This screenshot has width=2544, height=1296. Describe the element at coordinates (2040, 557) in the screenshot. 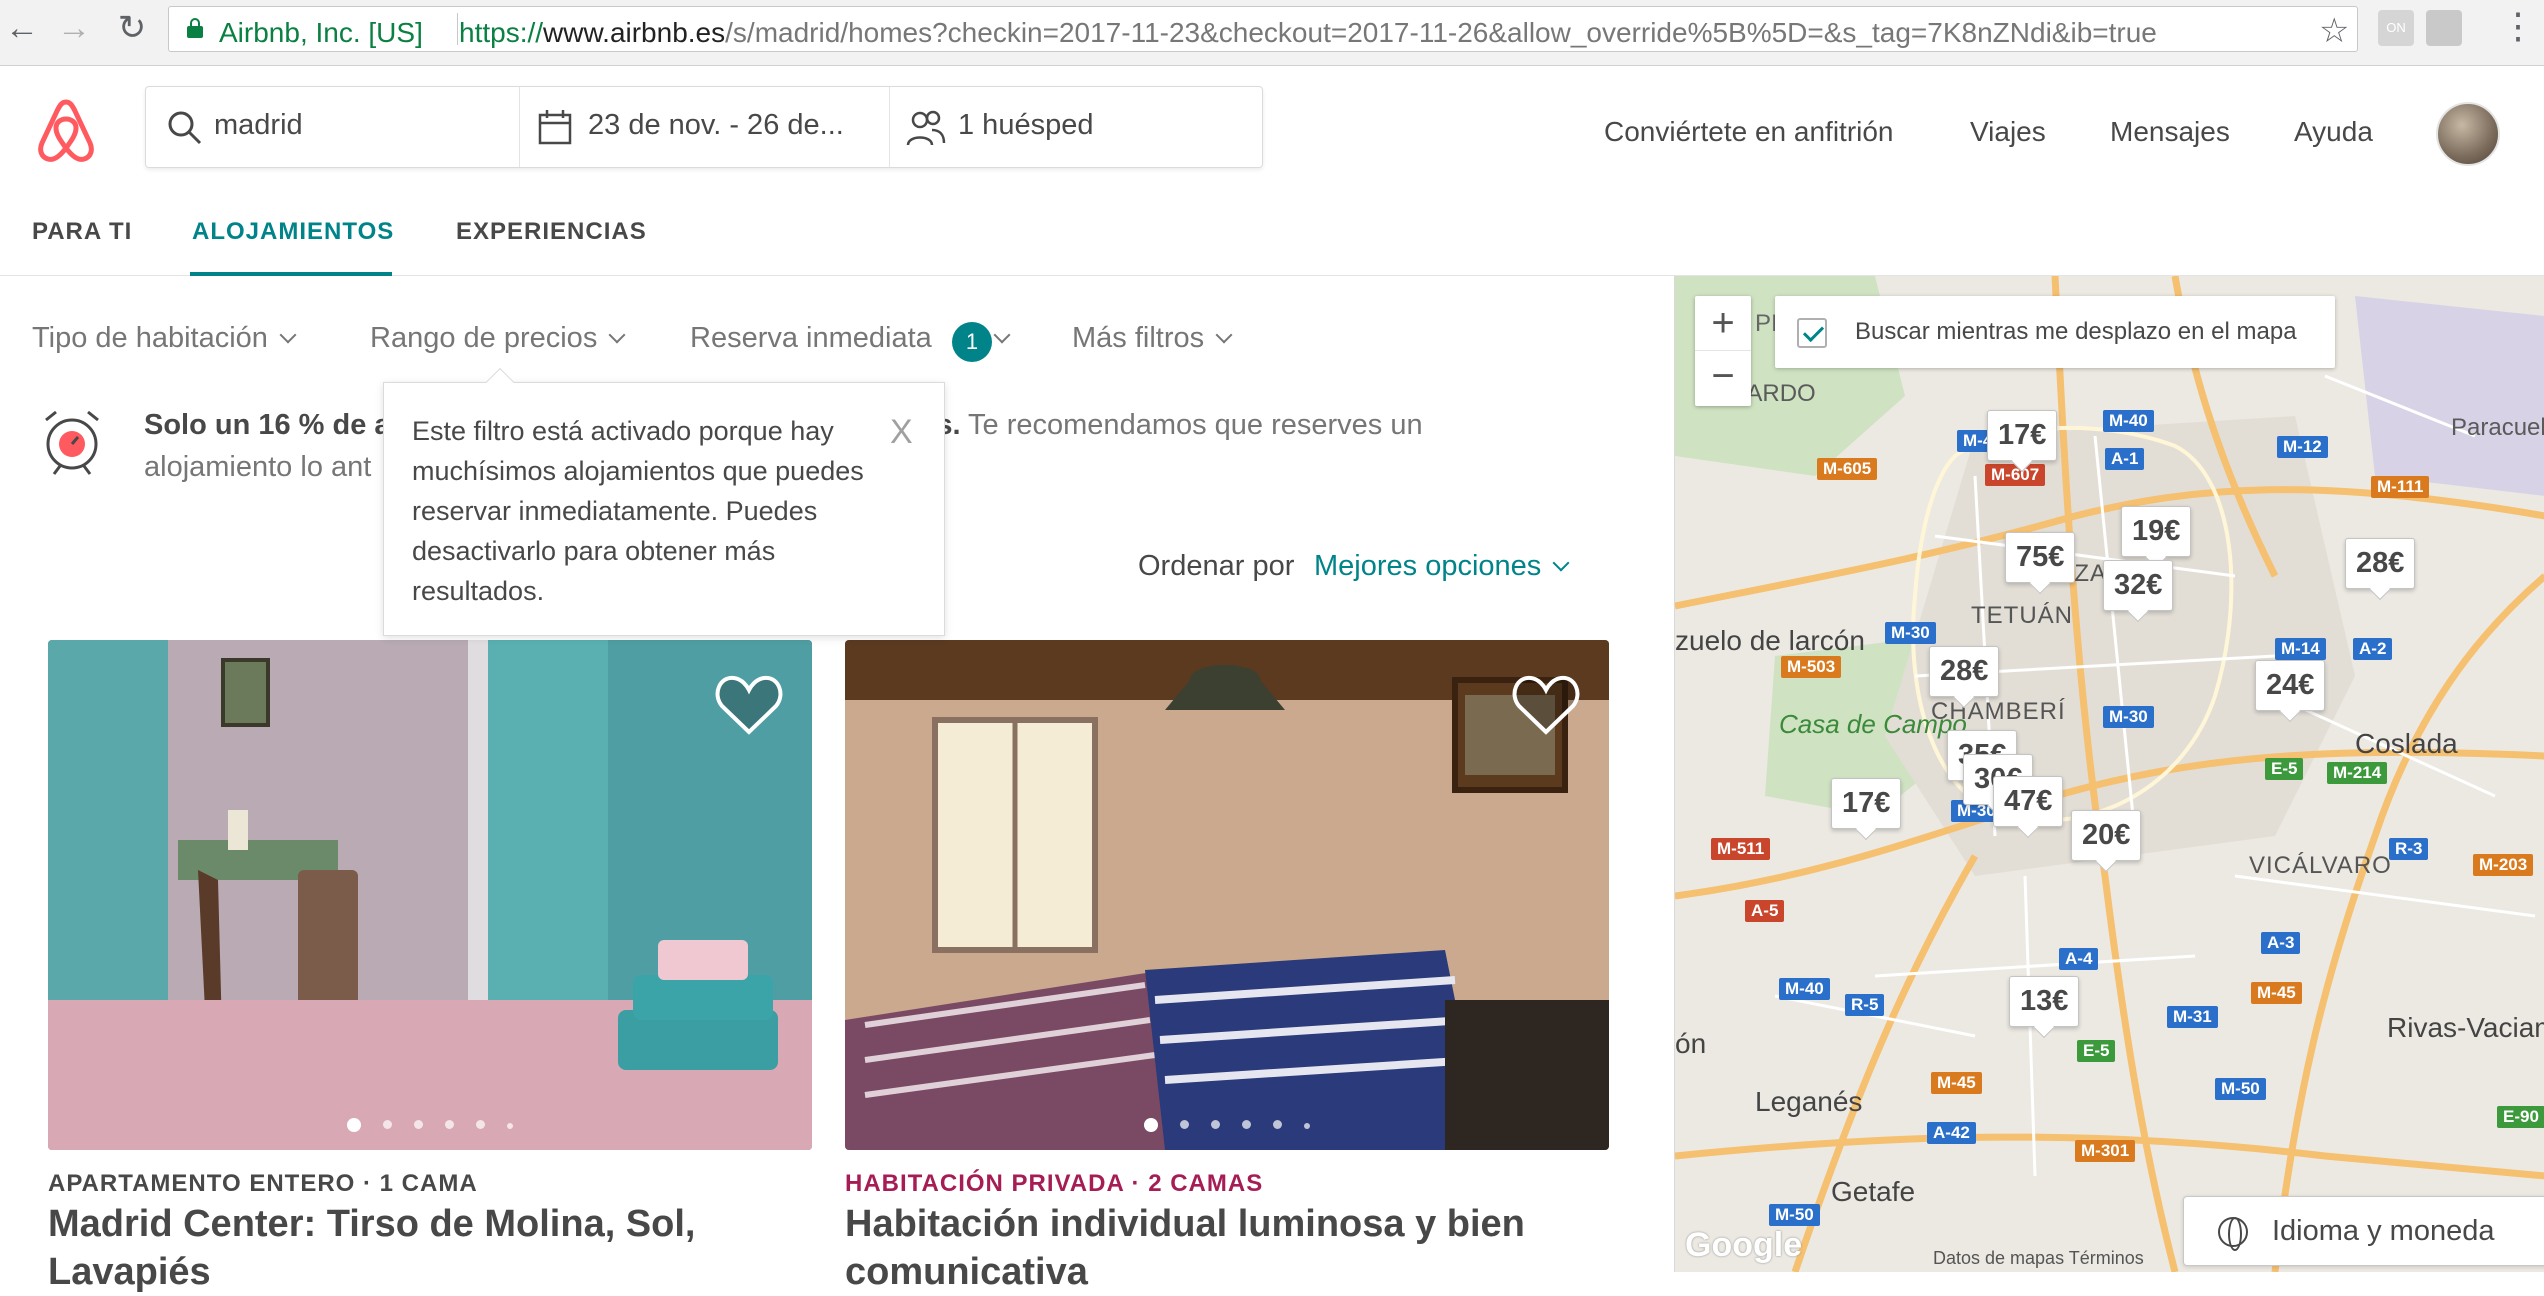

I see `price-pin: 75€` at that location.